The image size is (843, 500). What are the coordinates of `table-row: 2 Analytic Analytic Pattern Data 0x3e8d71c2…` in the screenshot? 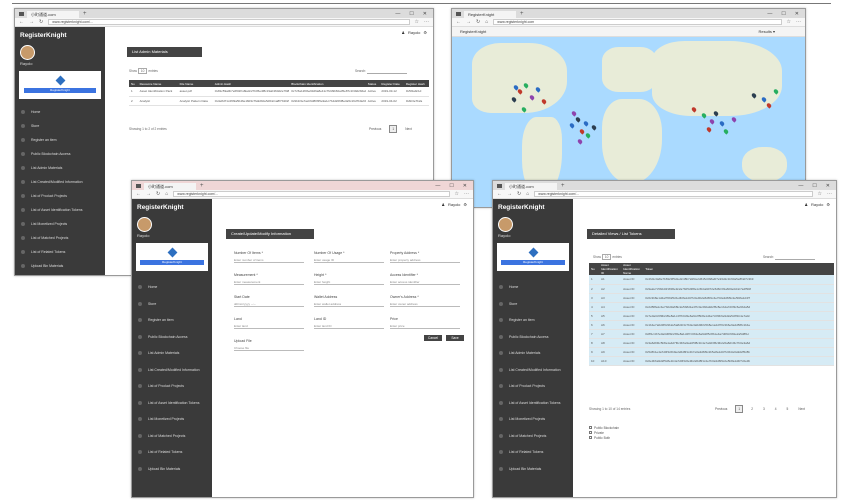 It's located at (279, 101).